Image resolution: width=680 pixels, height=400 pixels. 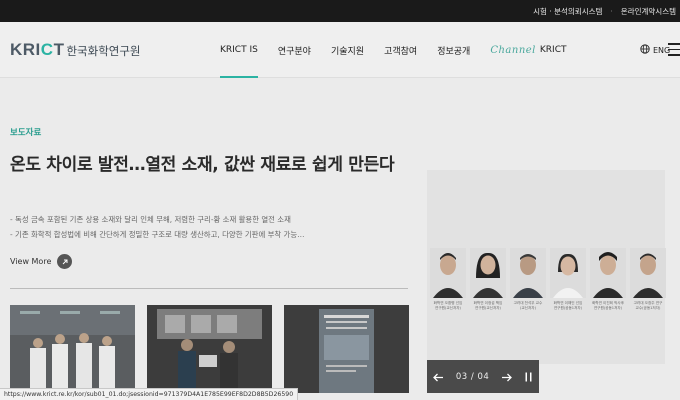 I want to click on view-more-label: View More, so click(x=31, y=261).